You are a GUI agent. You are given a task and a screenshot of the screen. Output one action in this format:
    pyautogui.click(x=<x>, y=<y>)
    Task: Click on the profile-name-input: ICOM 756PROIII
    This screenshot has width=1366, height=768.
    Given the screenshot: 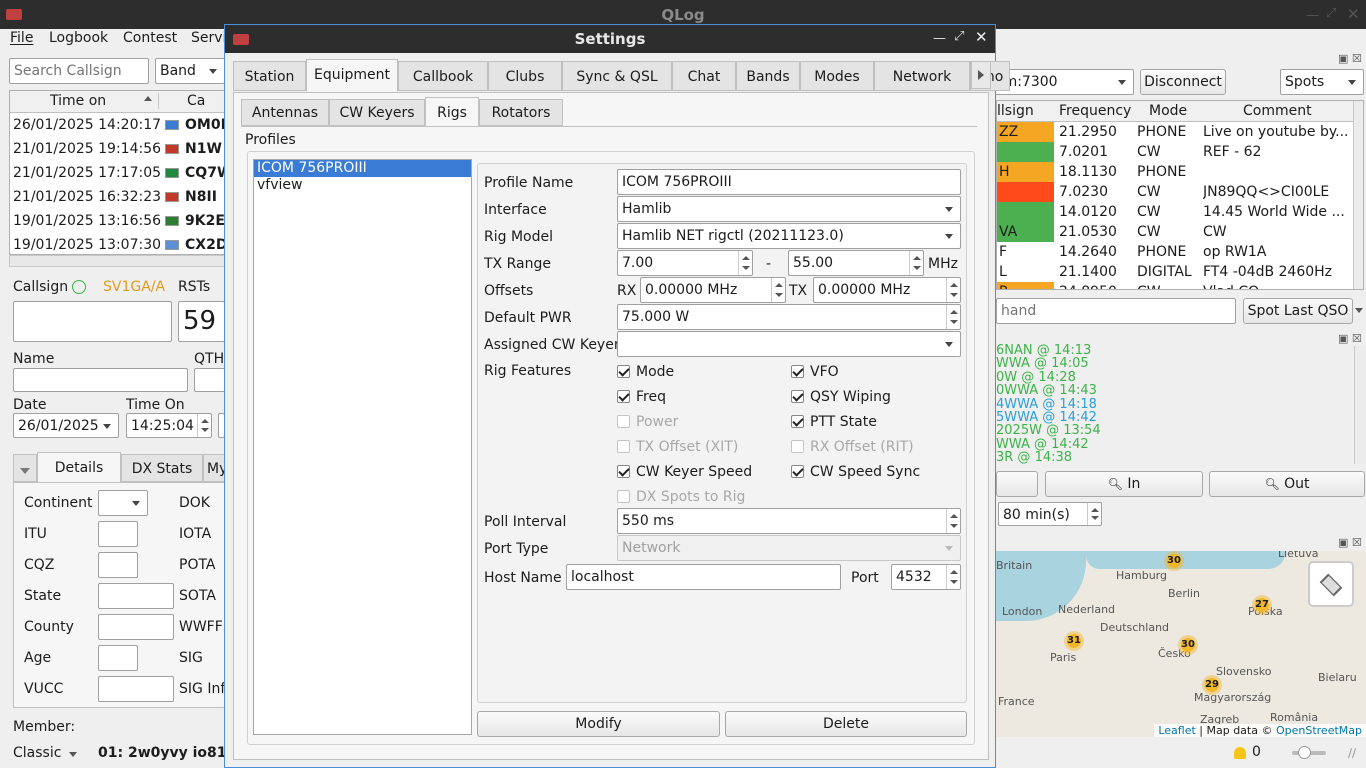 What is the action you would take?
    pyautogui.click(x=789, y=182)
    